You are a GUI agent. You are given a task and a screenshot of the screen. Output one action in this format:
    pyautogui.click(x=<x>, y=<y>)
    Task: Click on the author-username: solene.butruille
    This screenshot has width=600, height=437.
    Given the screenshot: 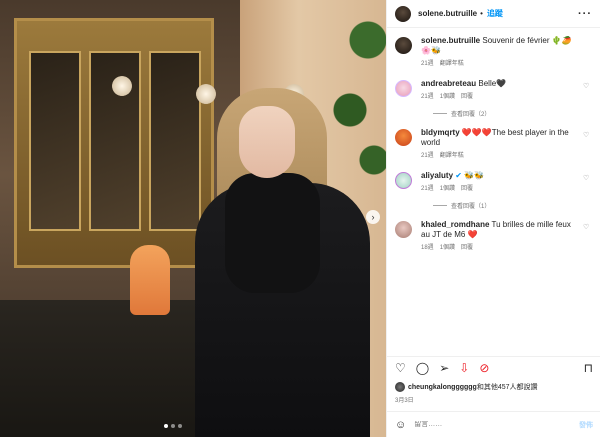 What is the action you would take?
    pyautogui.click(x=447, y=13)
    